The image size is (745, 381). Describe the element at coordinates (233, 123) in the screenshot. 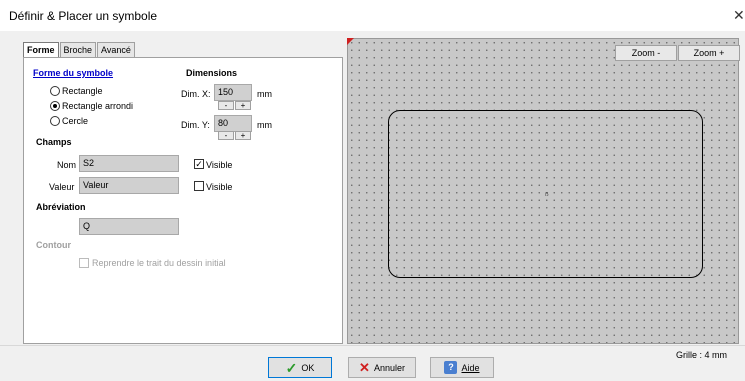

I see `dim-y-input: 80` at that location.